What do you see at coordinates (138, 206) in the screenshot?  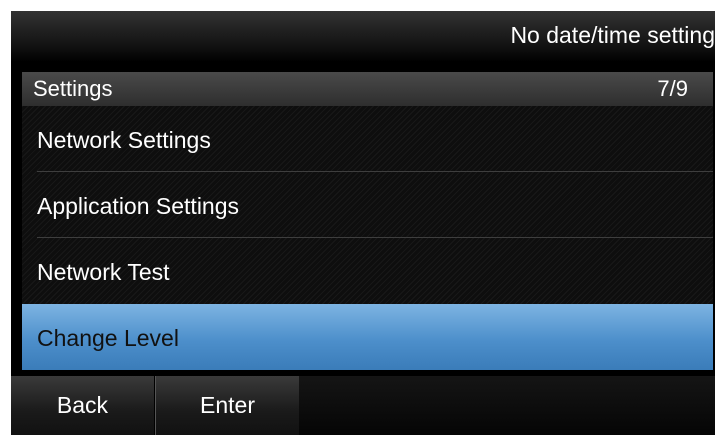 I see `menu-item-label: Application Settings` at bounding box center [138, 206].